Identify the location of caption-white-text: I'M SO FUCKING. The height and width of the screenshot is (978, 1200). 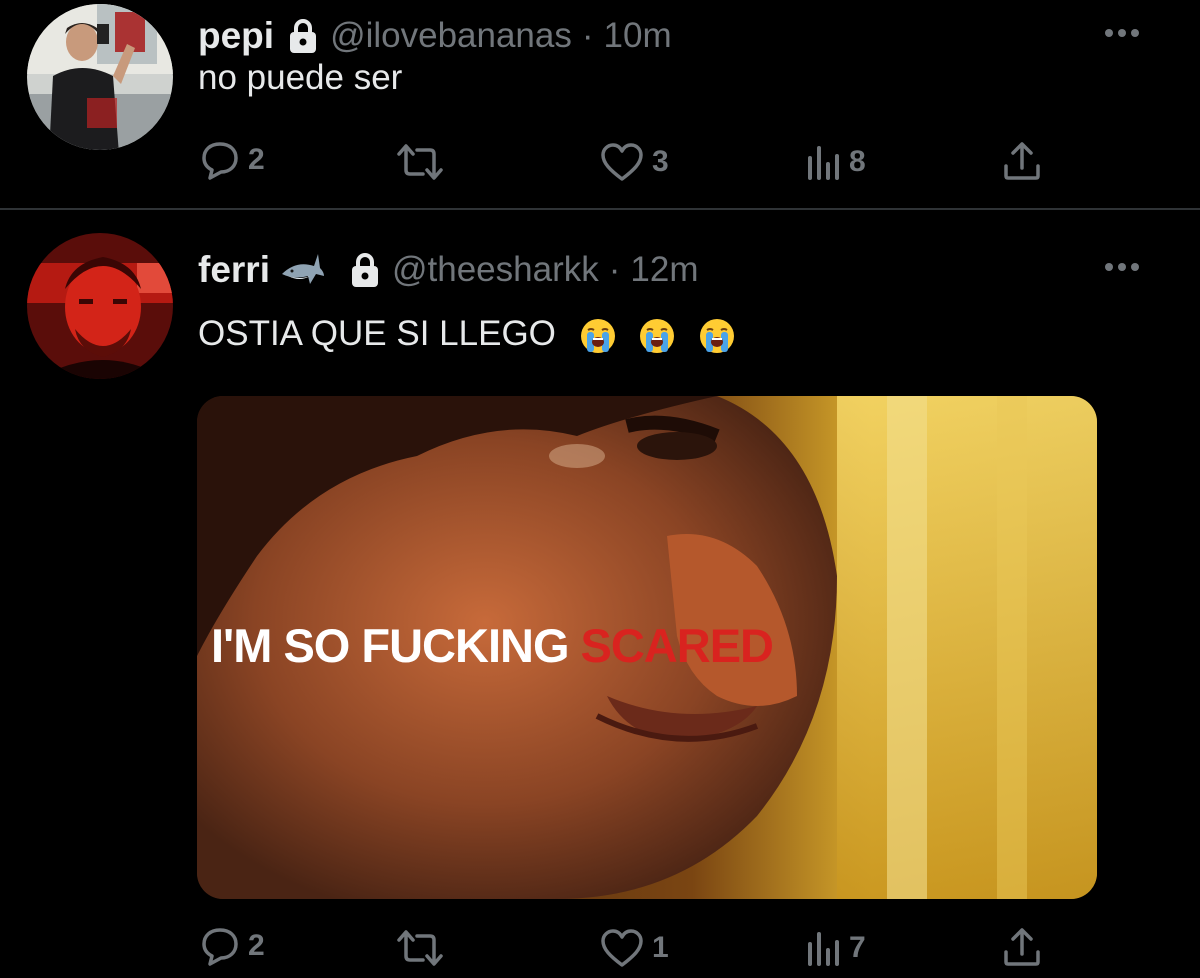
(390, 645).